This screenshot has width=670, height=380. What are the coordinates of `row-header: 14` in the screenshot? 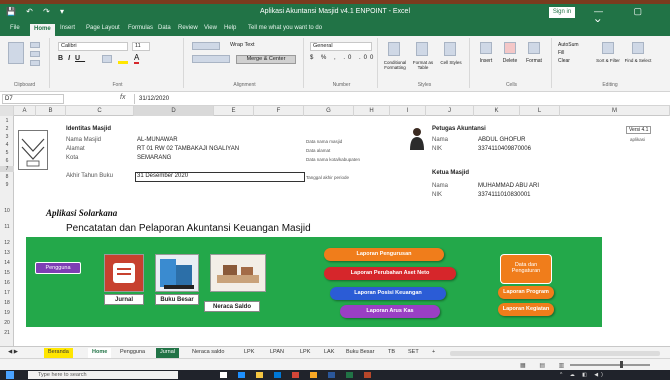 It's located at (7, 263).